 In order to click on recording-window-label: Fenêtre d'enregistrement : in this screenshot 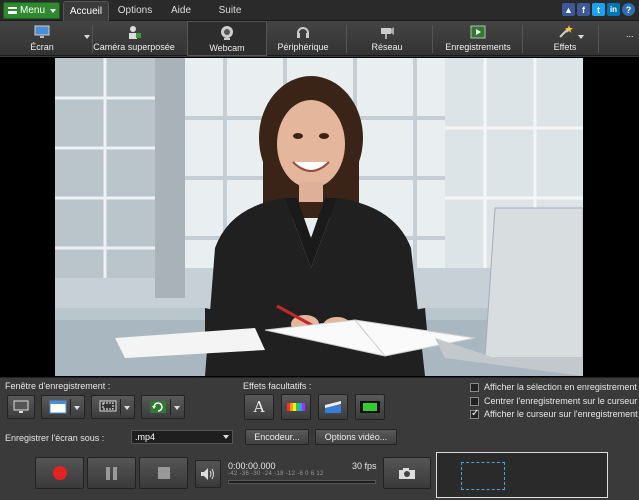, I will do `click(58, 386)`.